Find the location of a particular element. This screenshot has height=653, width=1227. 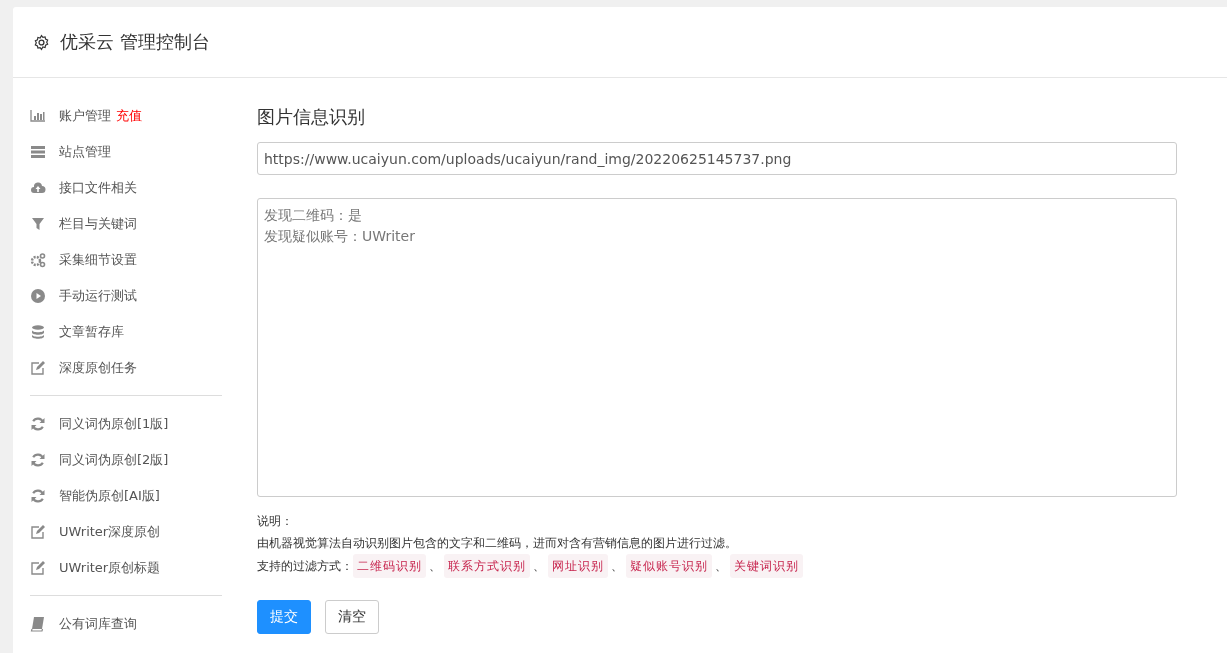

notes-title: 说明： is located at coordinates (275, 521).